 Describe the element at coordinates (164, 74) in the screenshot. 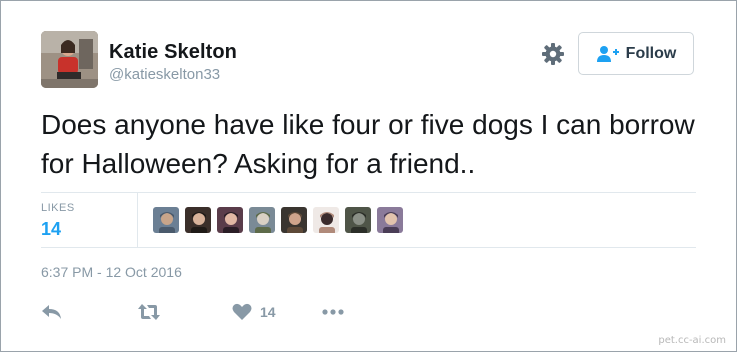

I see `user-handle: @katieskelton33` at that location.